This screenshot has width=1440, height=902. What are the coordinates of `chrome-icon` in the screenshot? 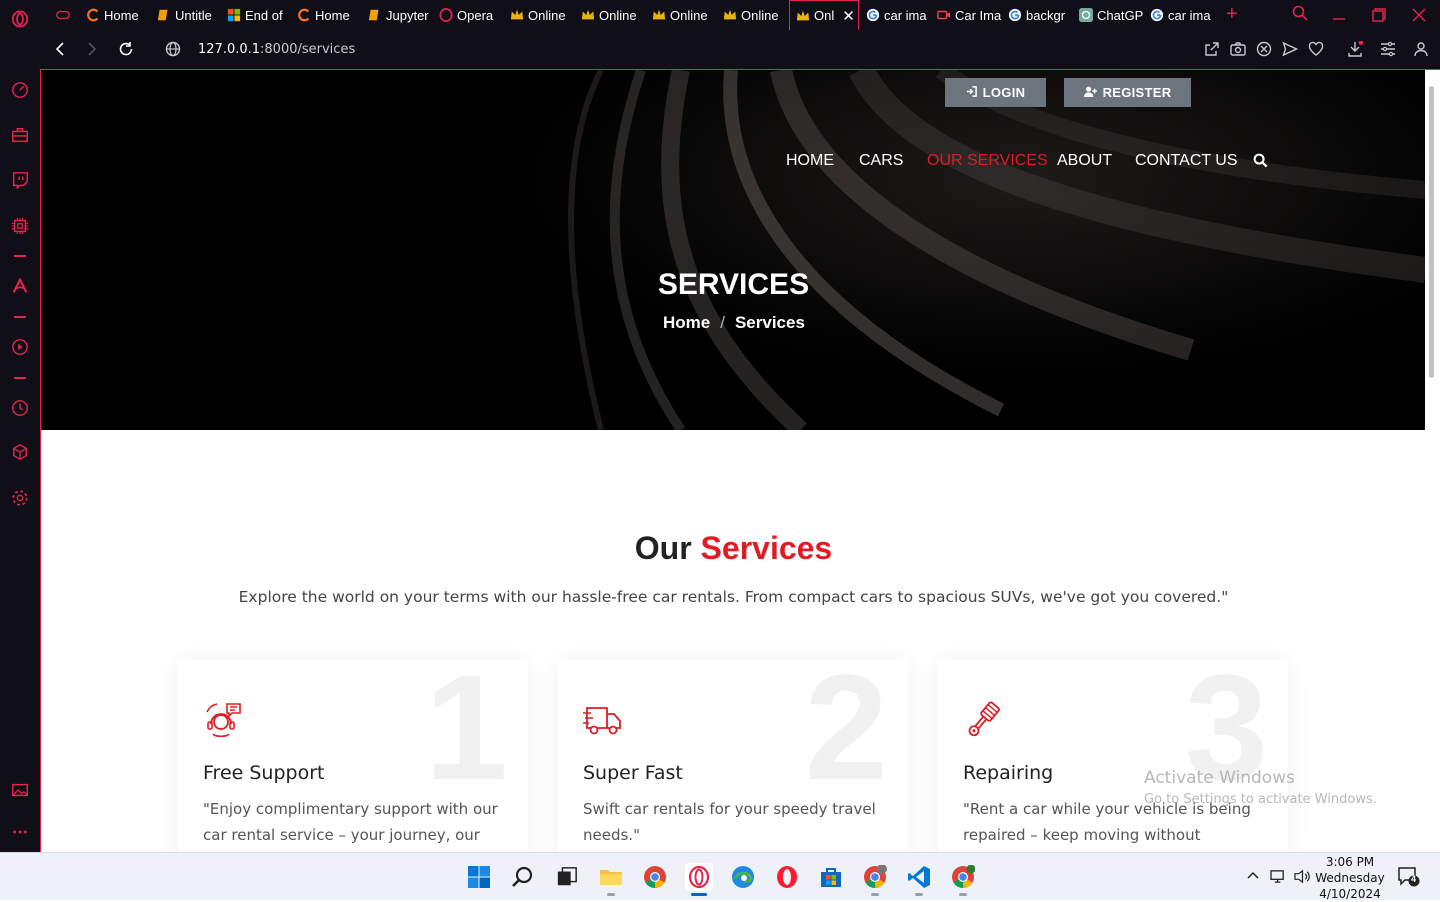 It's located at (655, 877).